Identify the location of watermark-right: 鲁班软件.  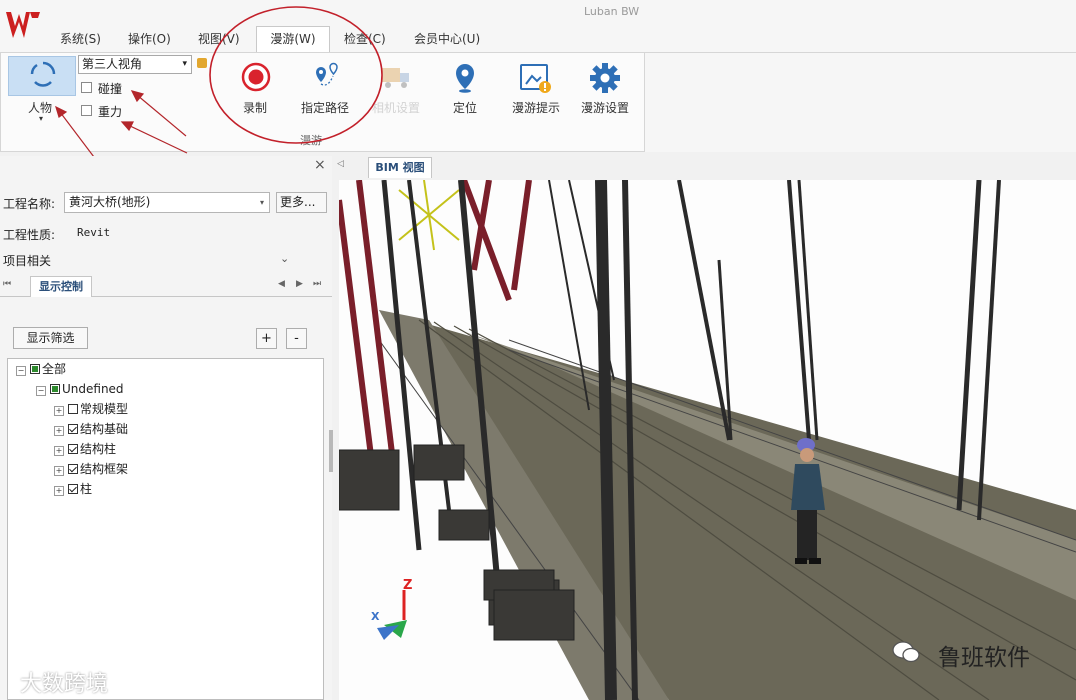
(984, 658).